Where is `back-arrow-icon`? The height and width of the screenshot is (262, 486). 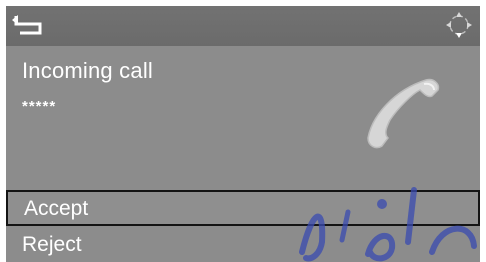
back-arrow-icon is located at coordinates (27, 25).